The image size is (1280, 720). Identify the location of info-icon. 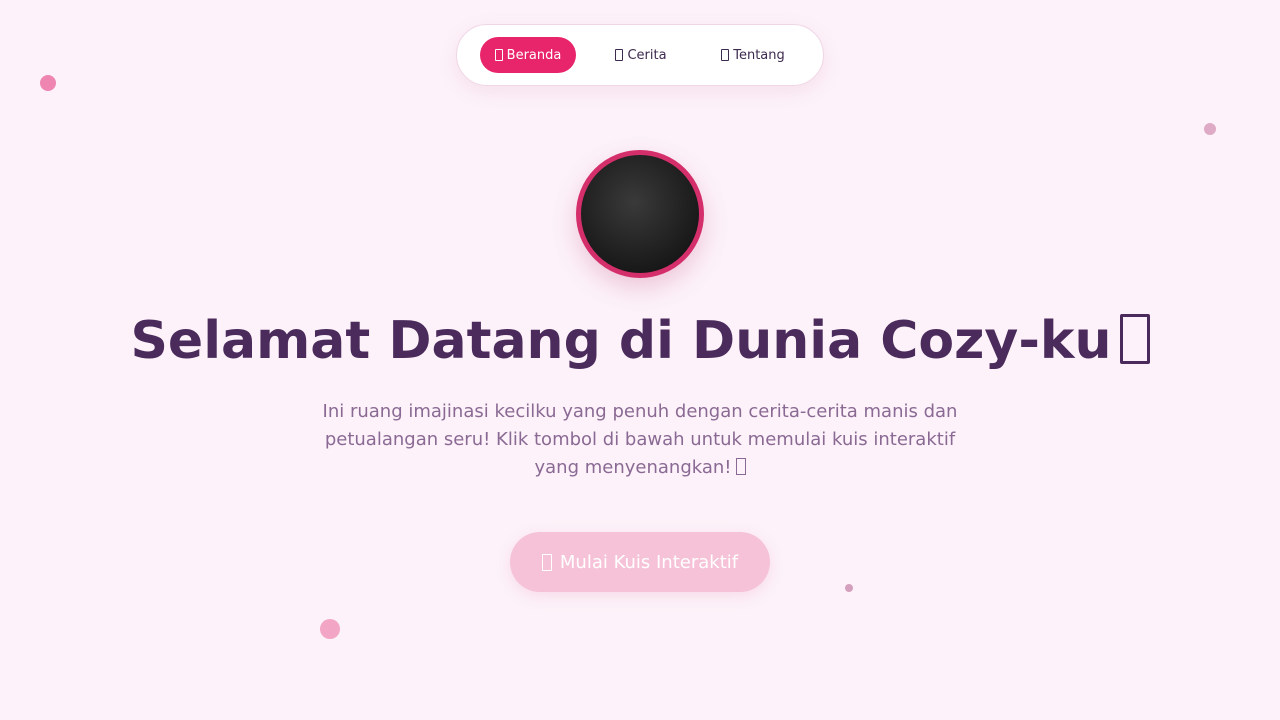
(725, 55).